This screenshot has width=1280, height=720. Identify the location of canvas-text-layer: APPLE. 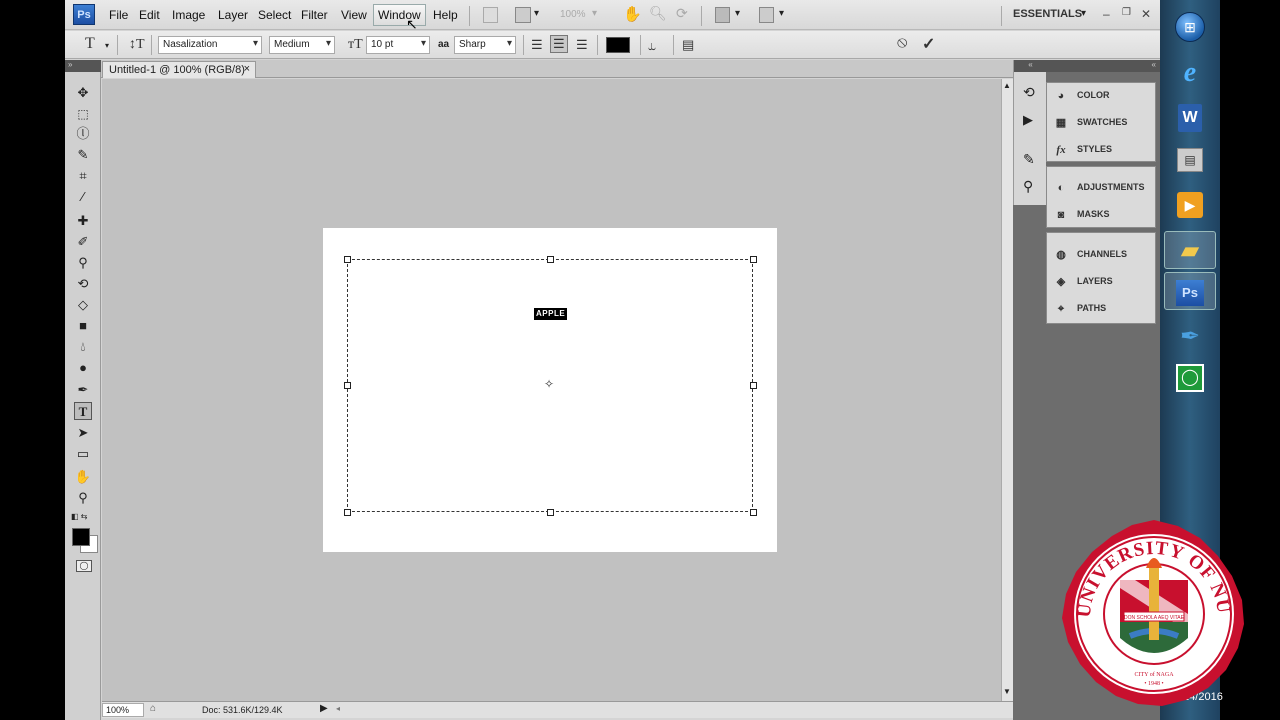
(551, 314).